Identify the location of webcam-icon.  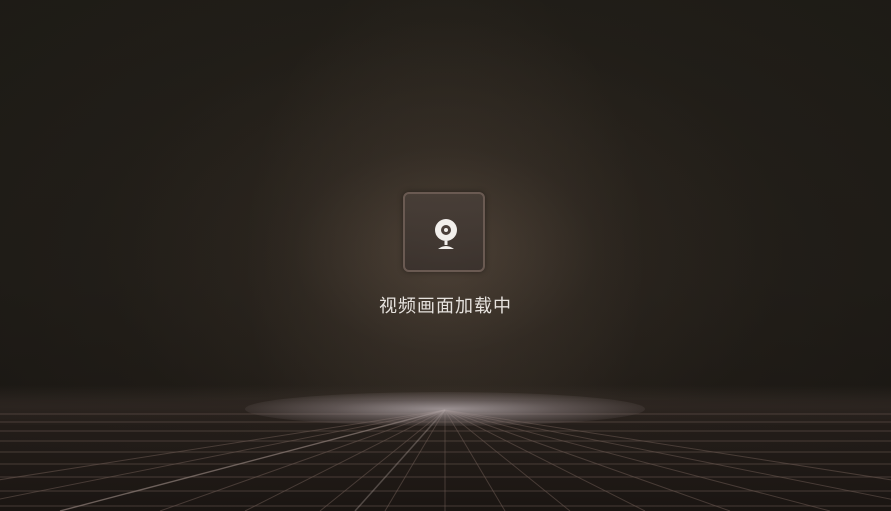
(446, 234).